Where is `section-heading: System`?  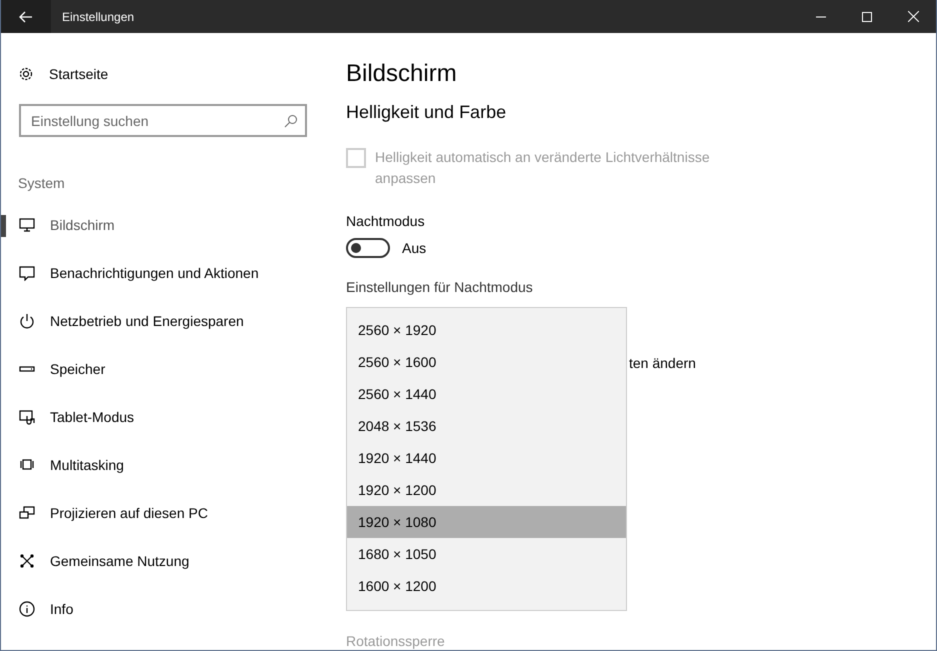
section-heading: System is located at coordinates (42, 184).